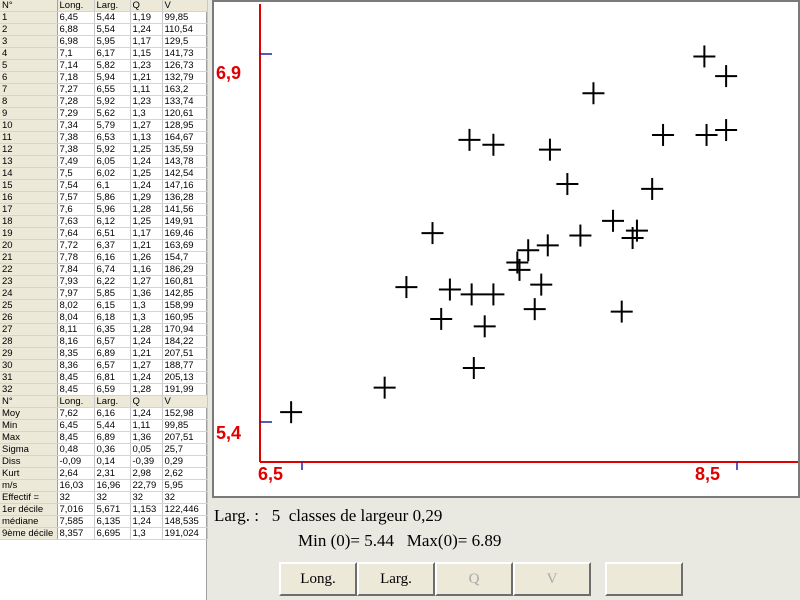 This screenshot has height=600, width=800. Describe the element at coordinates (112, 113) in the screenshot. I see `table-cell: 5,62` at that location.